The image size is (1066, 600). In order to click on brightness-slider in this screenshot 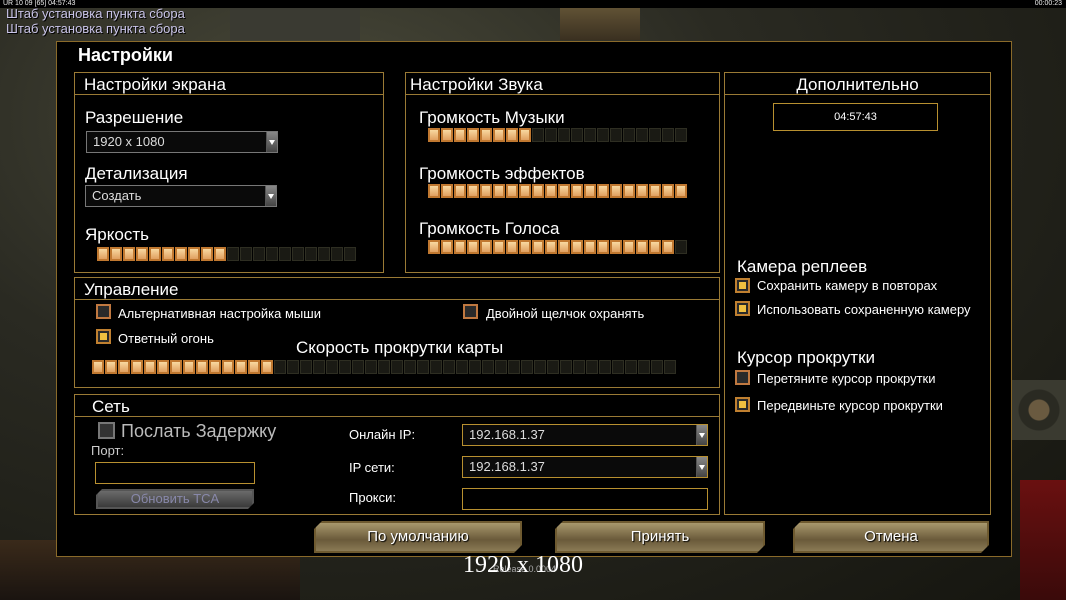, I will do `click(226, 254)`.